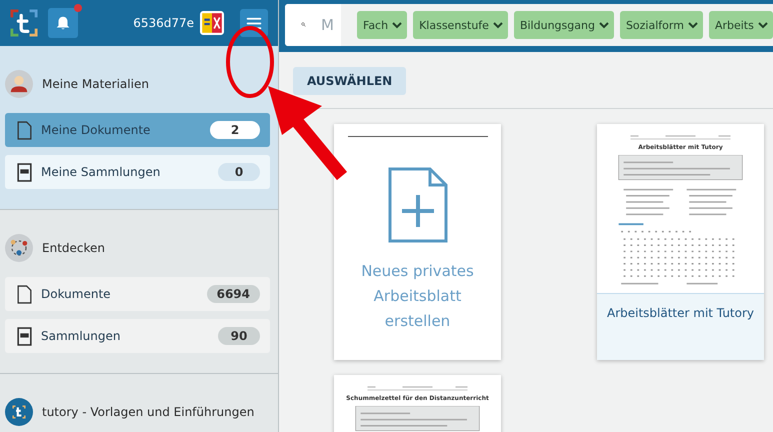 The height and width of the screenshot is (432, 773). Describe the element at coordinates (148, 412) in the screenshot. I see `section-title: tutory - Vorlagen und Einführungen` at that location.